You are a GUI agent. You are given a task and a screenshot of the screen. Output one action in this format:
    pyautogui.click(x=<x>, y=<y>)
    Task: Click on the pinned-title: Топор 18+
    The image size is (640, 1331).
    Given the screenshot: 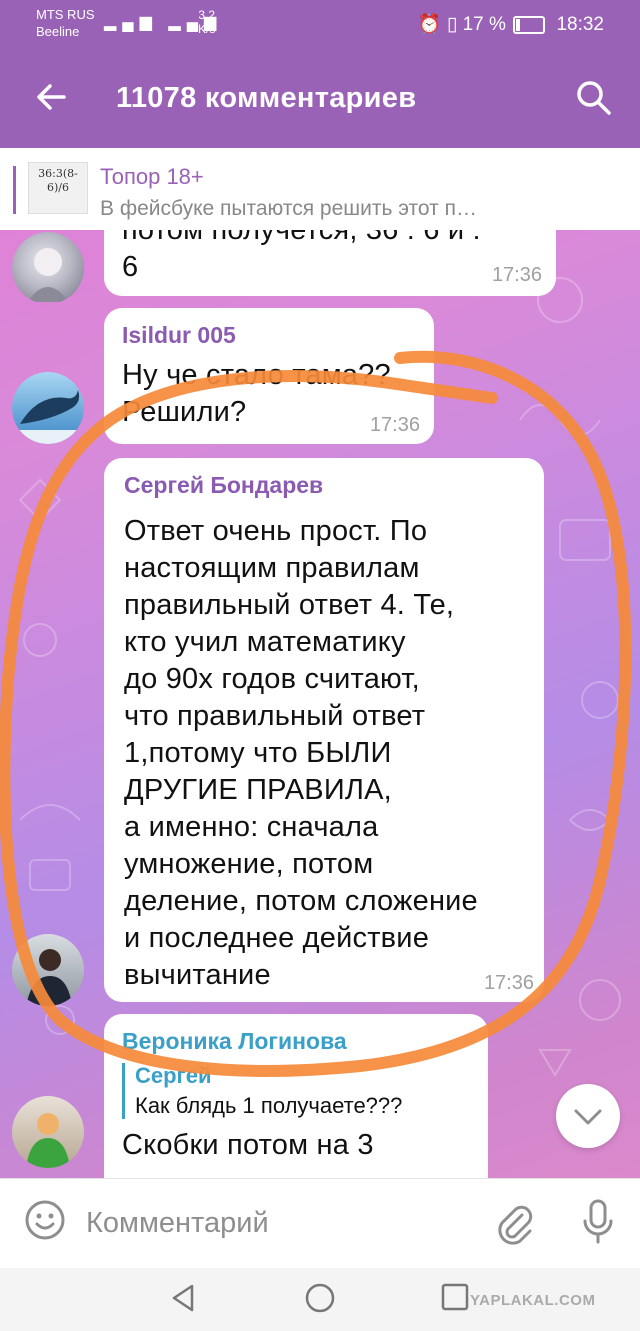 What is the action you would take?
    pyautogui.click(x=152, y=176)
    